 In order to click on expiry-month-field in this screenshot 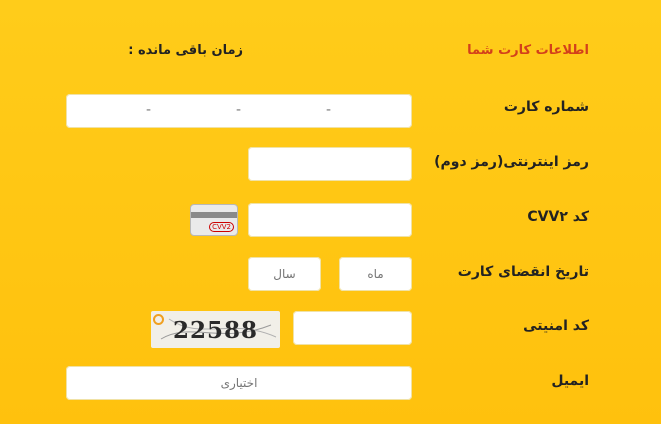, I will do `click(375, 274)`.